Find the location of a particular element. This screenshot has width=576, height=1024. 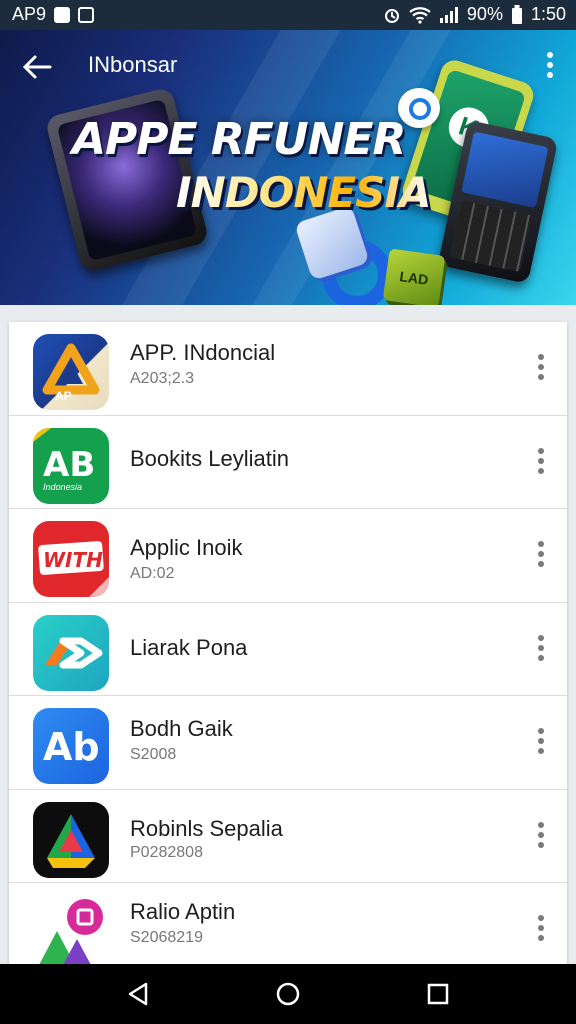

back-arrow-icon is located at coordinates (37, 67).